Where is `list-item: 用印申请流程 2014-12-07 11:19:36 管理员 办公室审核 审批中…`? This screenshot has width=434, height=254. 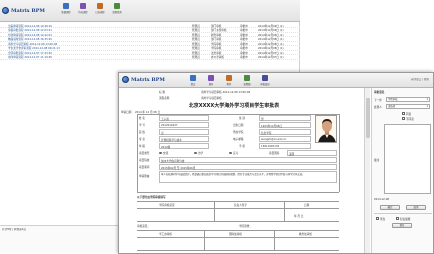 list-item: 用印申请流程 2014-12-07 11:19:36 管理员 办公室审核 审批中… is located at coordinates (150, 58).